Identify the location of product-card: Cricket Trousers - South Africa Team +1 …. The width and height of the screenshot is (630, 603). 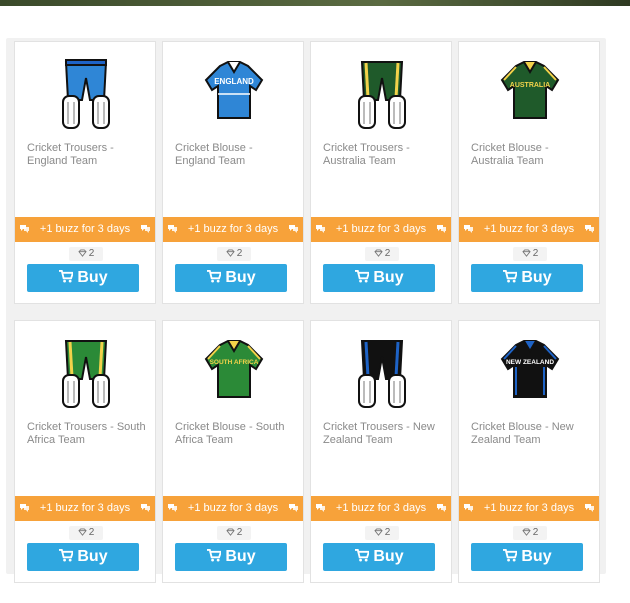
(85, 451).